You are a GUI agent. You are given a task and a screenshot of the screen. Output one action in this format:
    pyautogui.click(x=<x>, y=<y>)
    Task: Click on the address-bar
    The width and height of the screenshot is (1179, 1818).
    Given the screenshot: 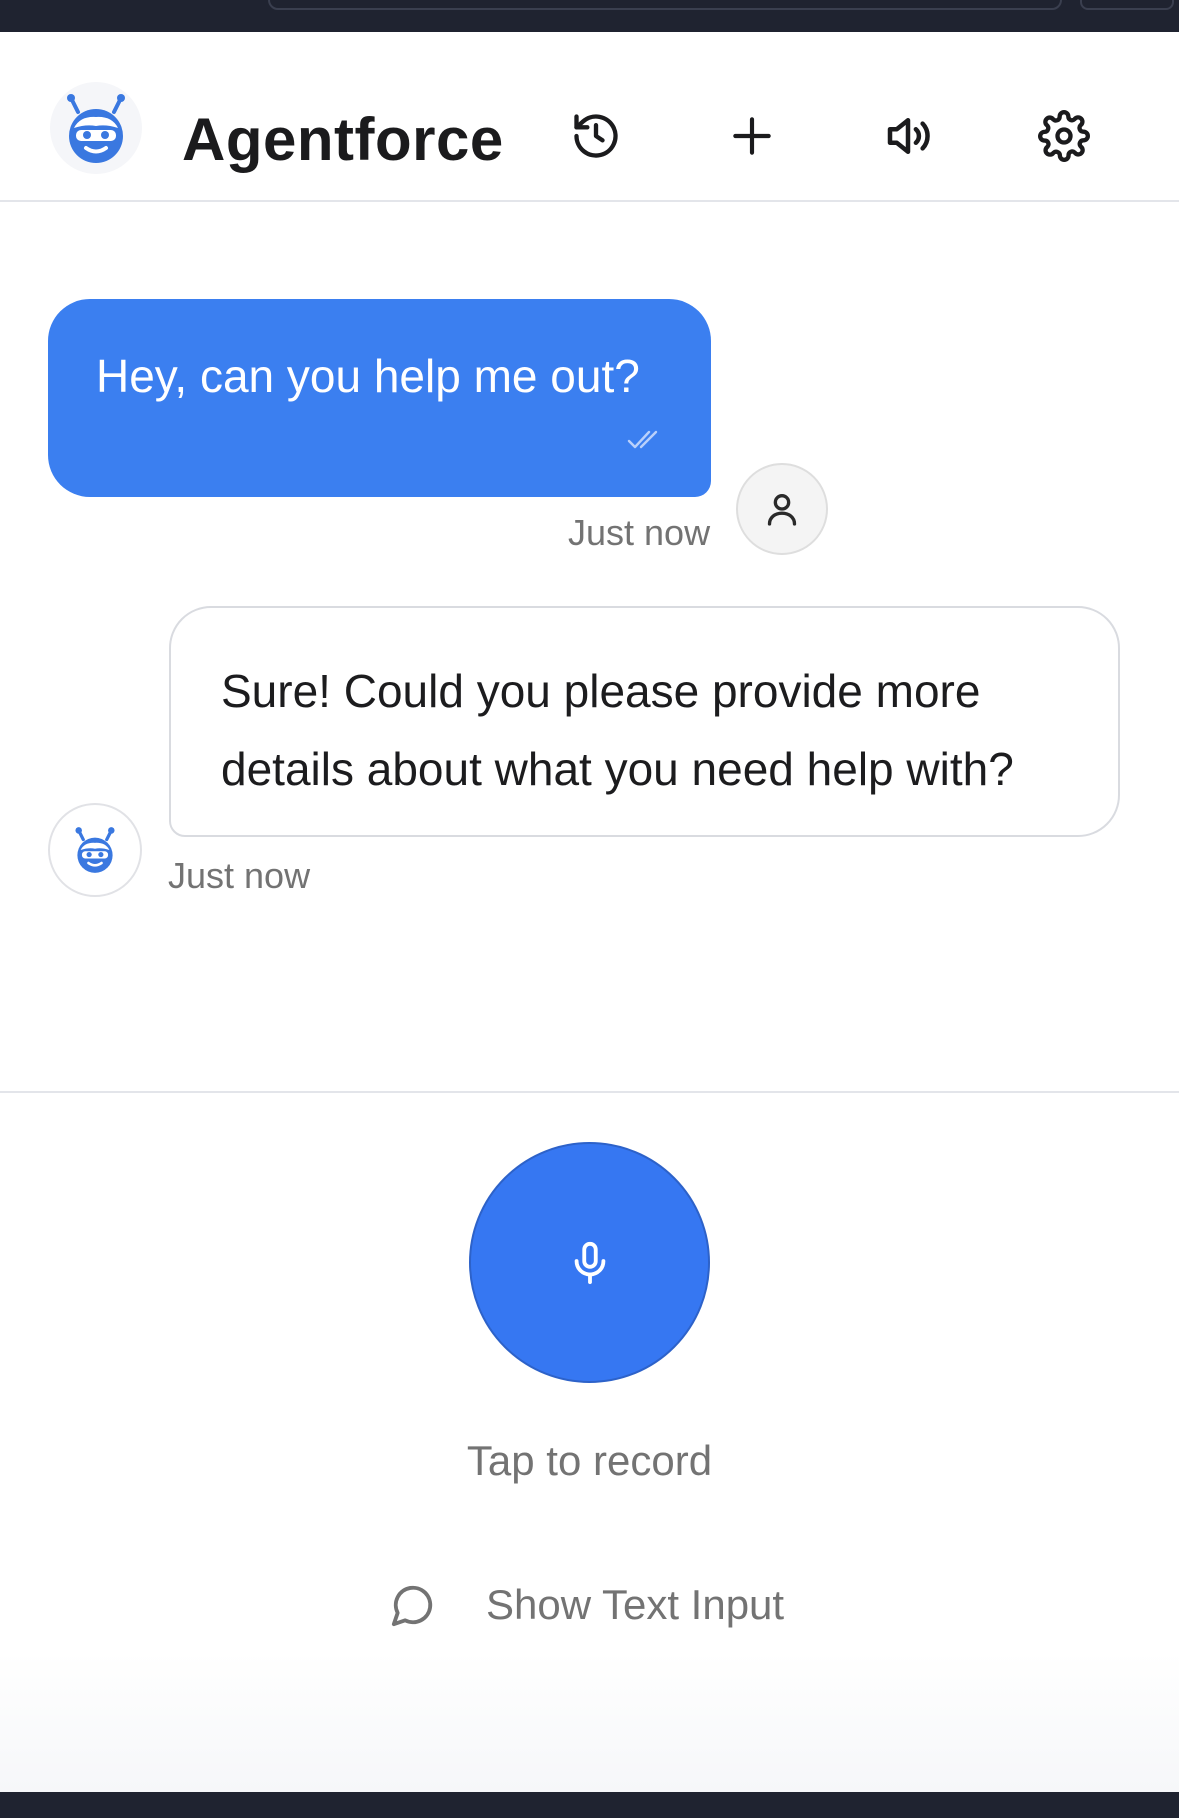 What is the action you would take?
    pyautogui.click(x=665, y=5)
    